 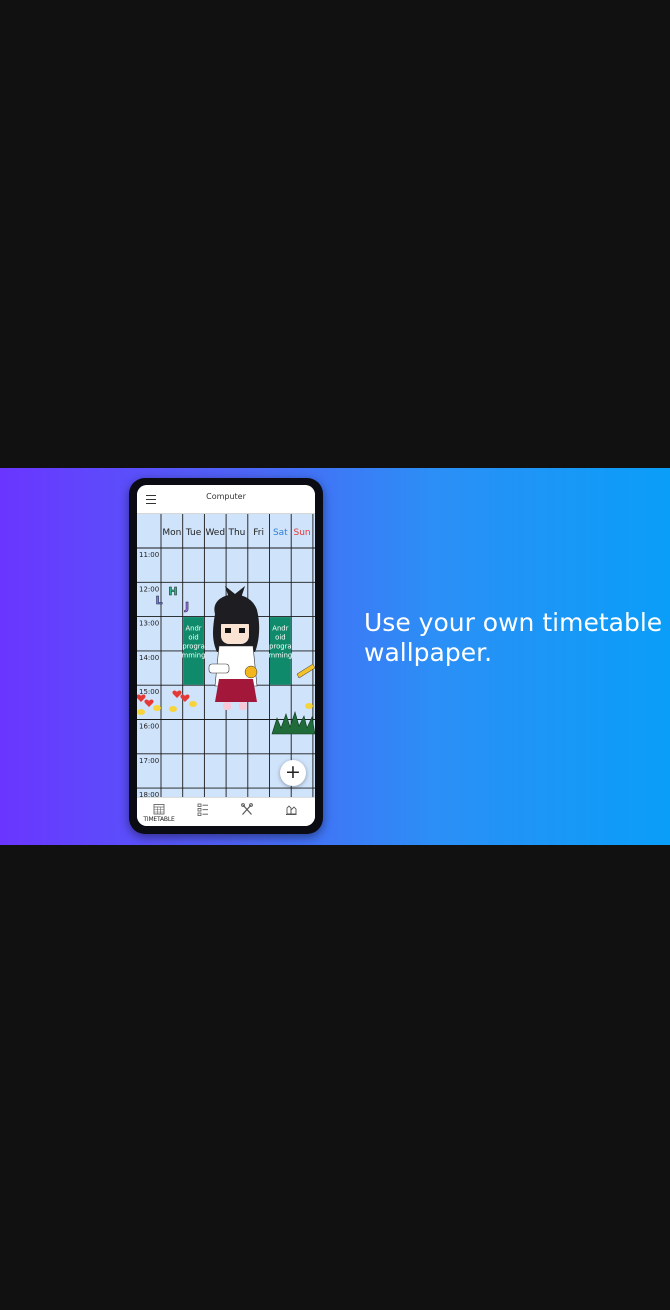 I want to click on add-class-button: +, so click(x=293, y=773).